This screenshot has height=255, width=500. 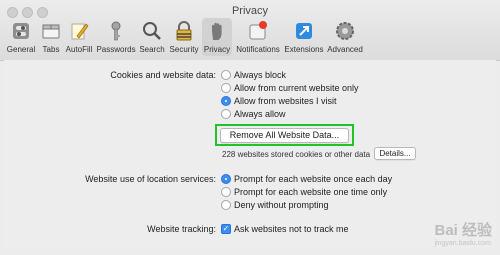 What do you see at coordinates (21, 31) in the screenshot?
I see `switch-icon` at bounding box center [21, 31].